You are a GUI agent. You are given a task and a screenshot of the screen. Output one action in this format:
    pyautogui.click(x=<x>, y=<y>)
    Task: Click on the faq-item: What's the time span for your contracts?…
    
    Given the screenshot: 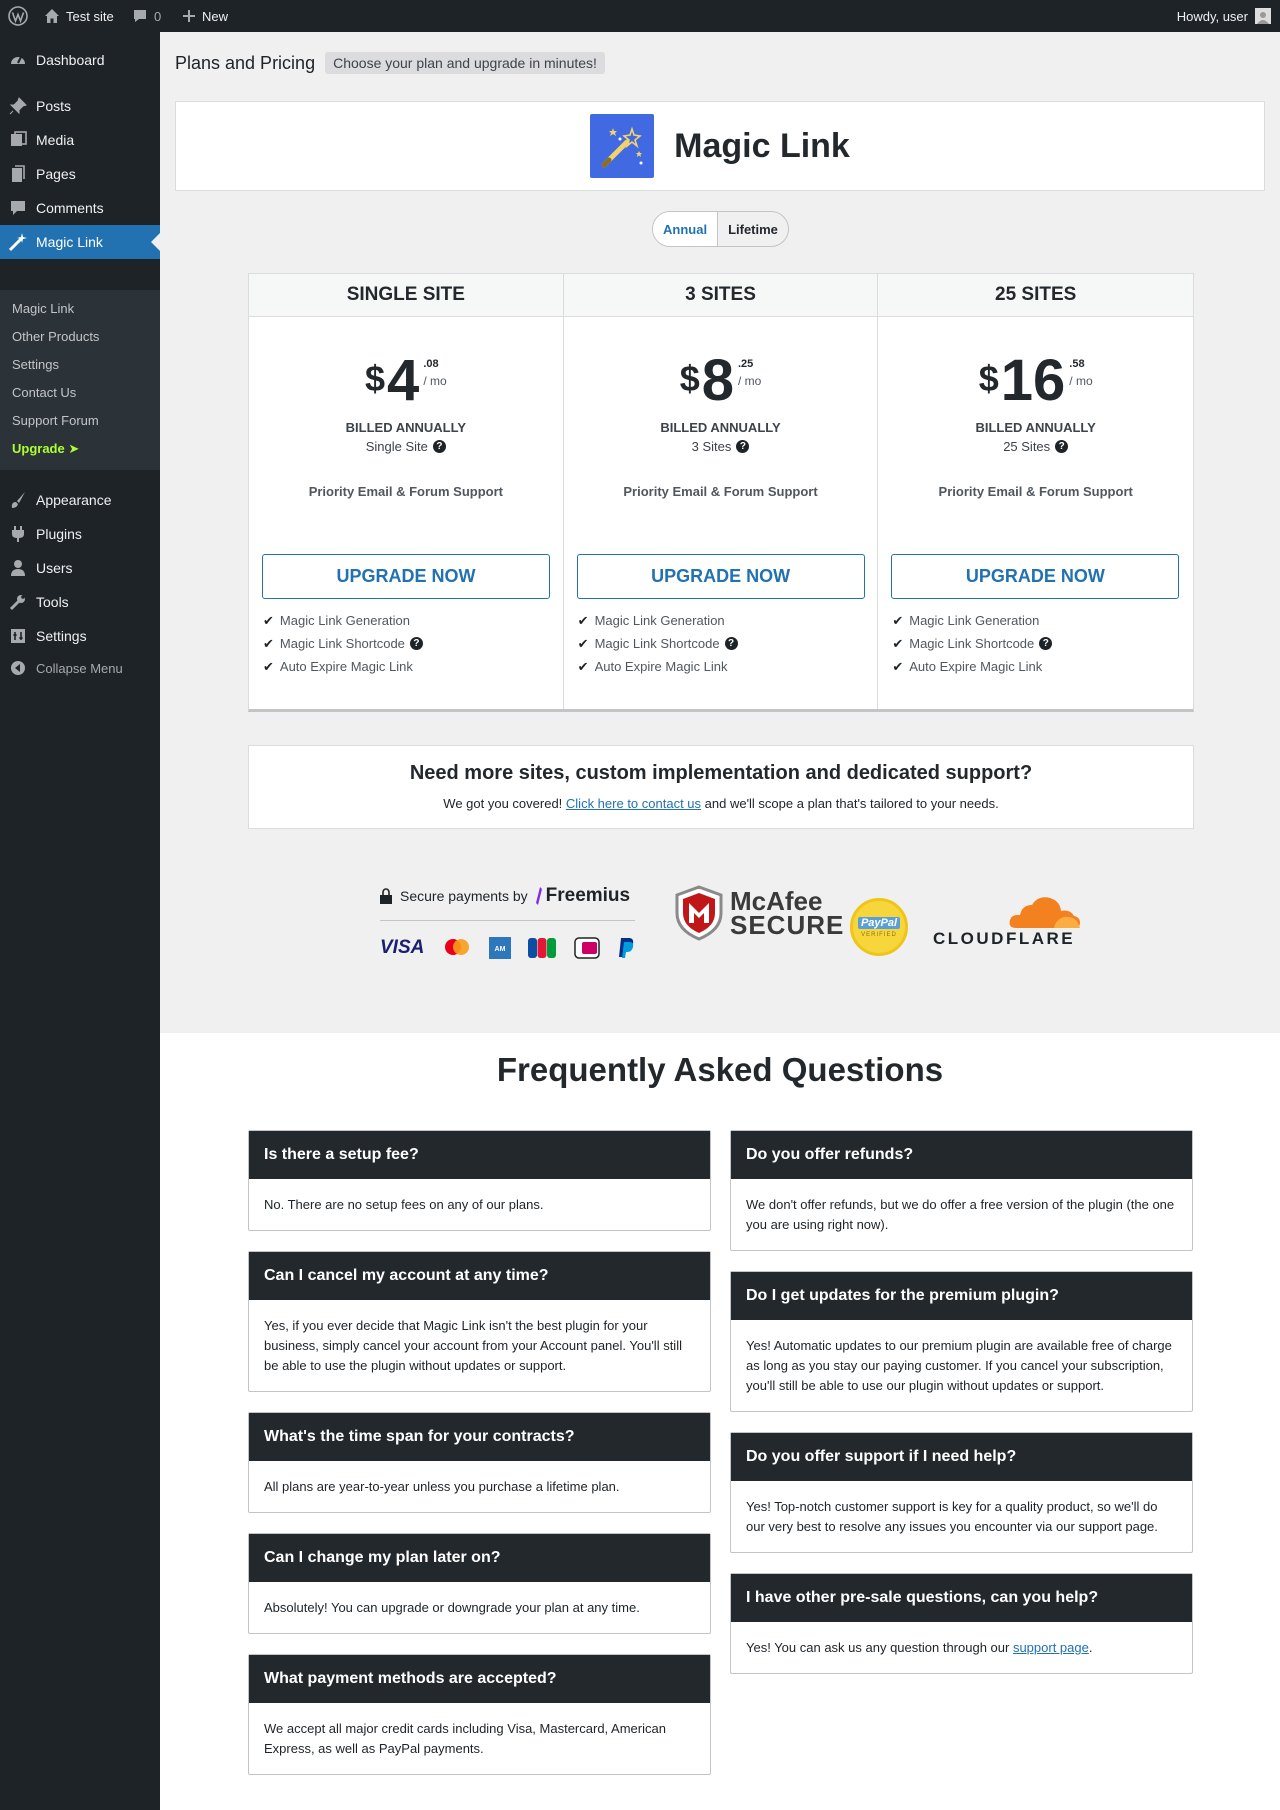 What is the action you would take?
    pyautogui.click(x=479, y=1462)
    